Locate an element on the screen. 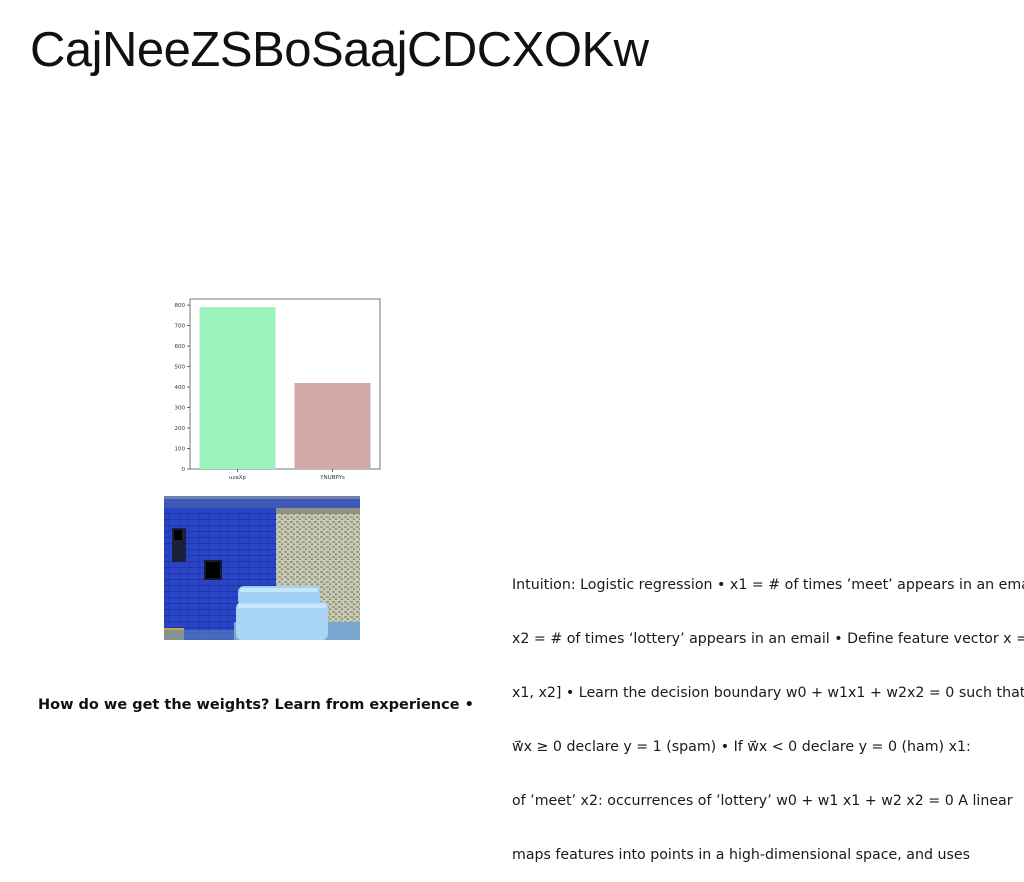 Image resolution: width=1024 pixels, height=882 pixels. page-title: CajNeeZSBoSaajCDCXOKw is located at coordinates (339, 50).